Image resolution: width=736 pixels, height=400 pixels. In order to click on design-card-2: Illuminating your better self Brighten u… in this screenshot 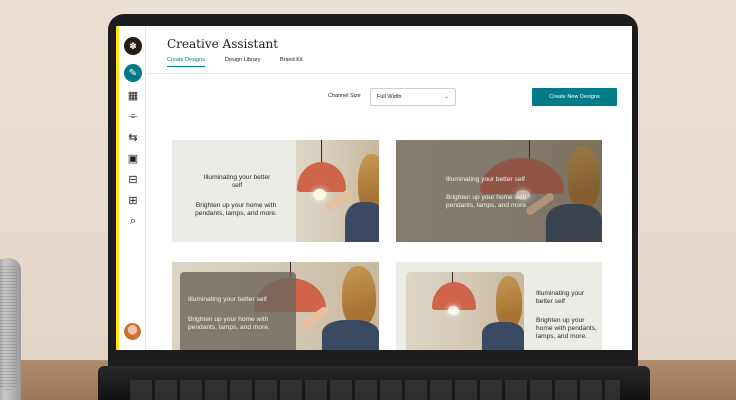, I will do `click(499, 191)`.